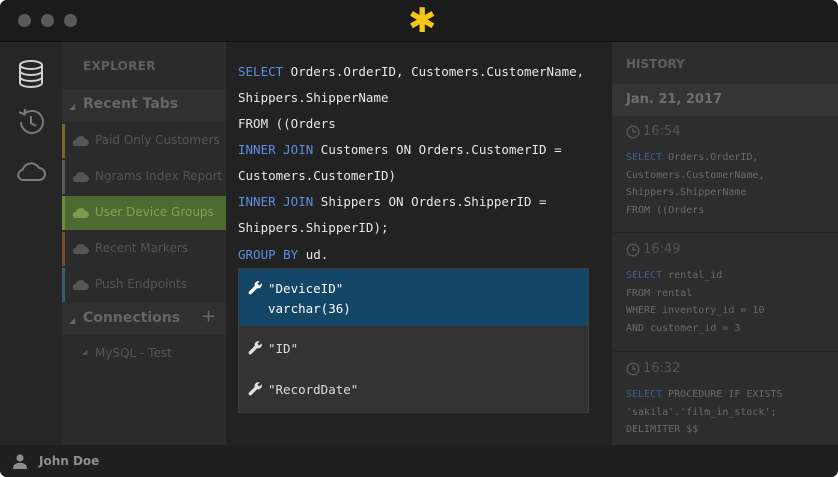 The height and width of the screenshot is (477, 838). Describe the element at coordinates (413, 347) in the screenshot. I see `autocomplete-item: "ID"` at that location.